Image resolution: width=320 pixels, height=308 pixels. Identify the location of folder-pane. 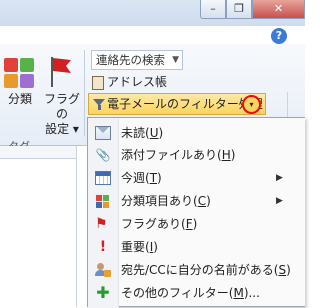
(38, 226).